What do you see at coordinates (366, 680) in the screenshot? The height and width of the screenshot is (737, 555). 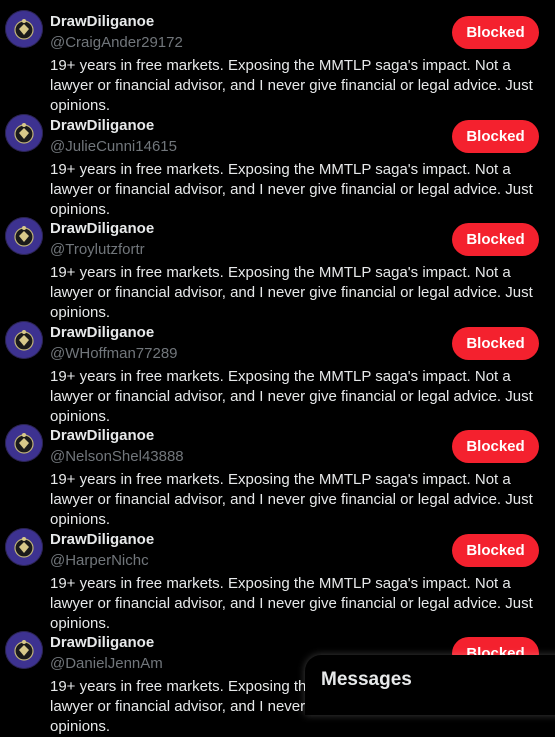 I see `messages-title: Messages` at bounding box center [366, 680].